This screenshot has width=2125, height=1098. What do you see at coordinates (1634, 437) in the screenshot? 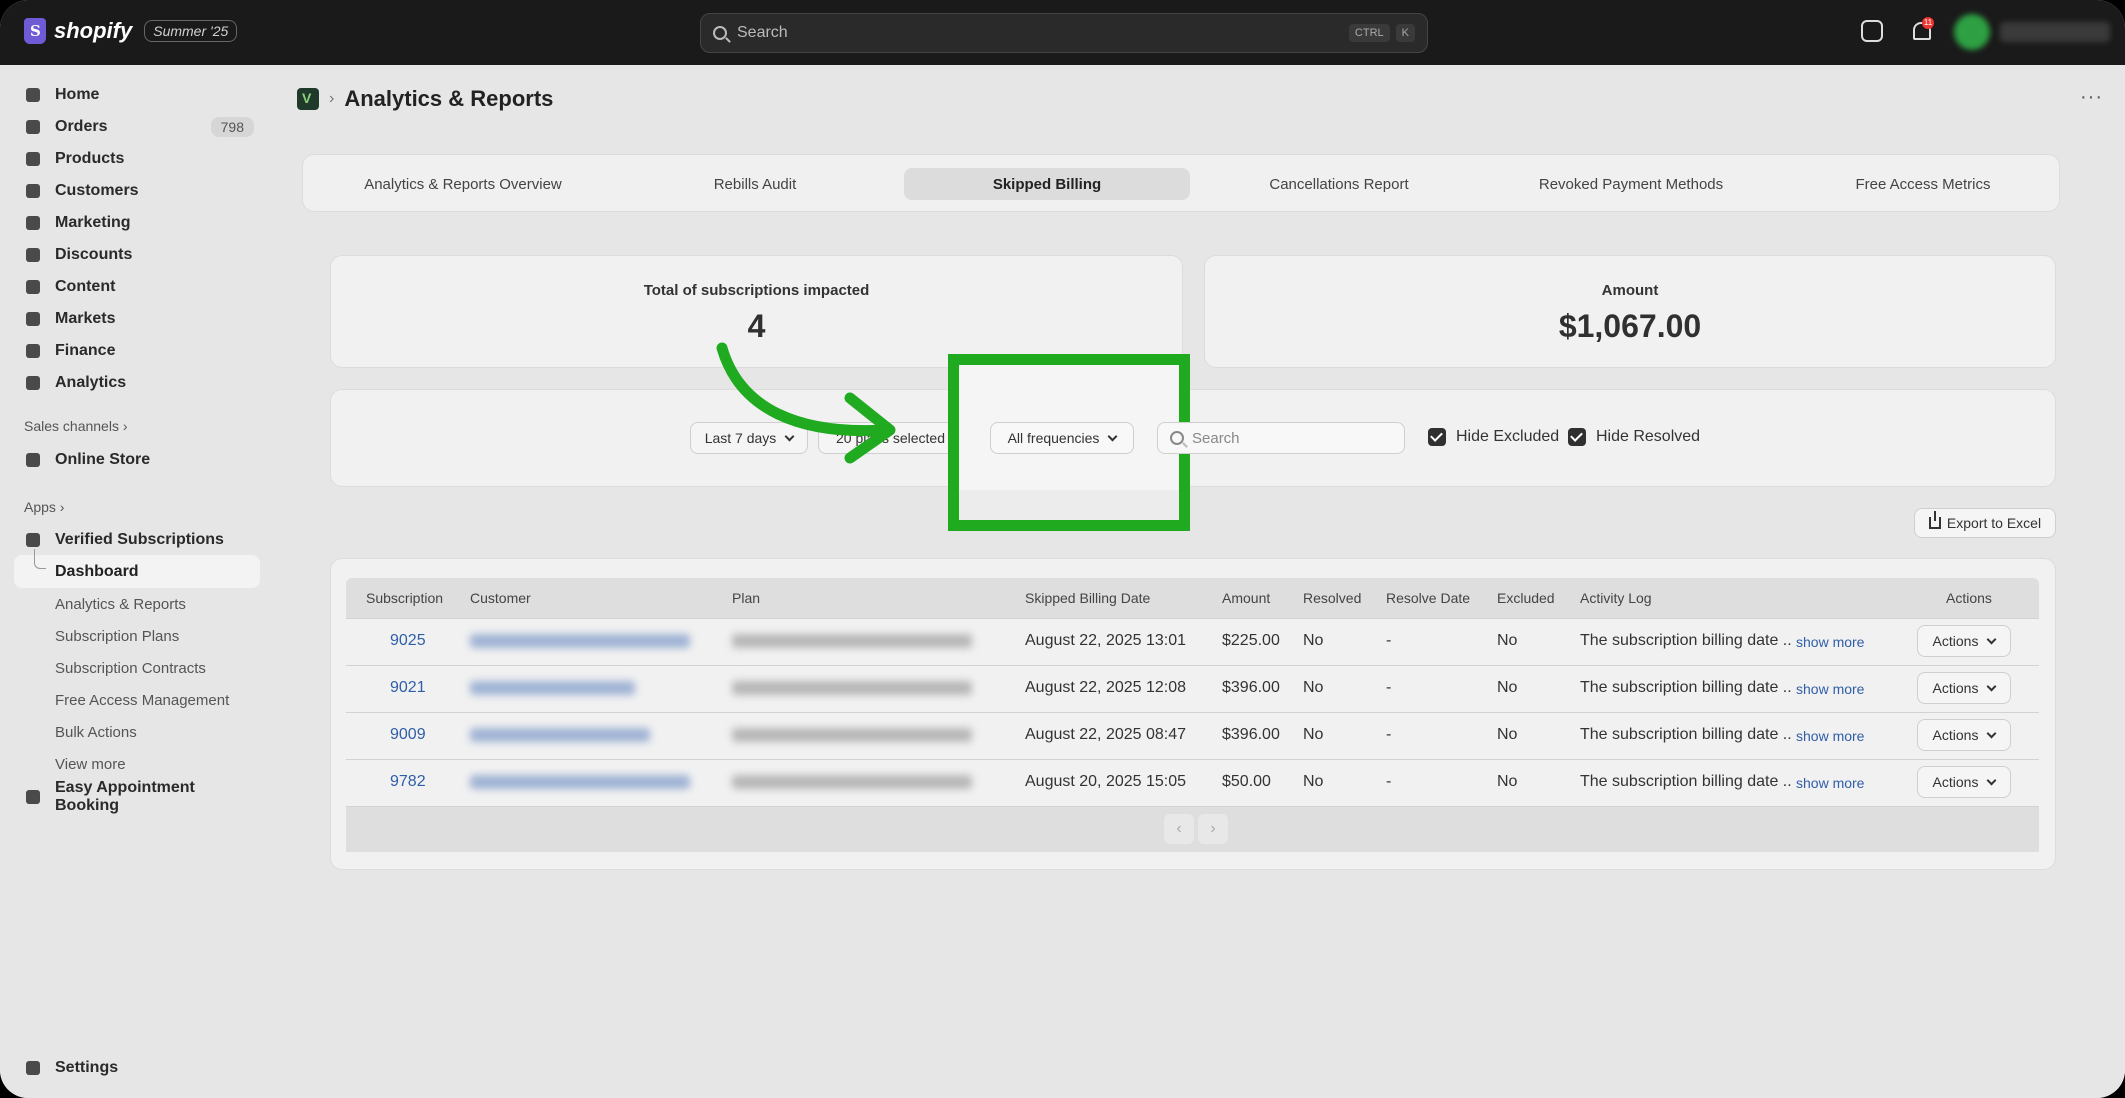
I see `hide-resolved-checkbox: Hide Resolved` at bounding box center [1634, 437].